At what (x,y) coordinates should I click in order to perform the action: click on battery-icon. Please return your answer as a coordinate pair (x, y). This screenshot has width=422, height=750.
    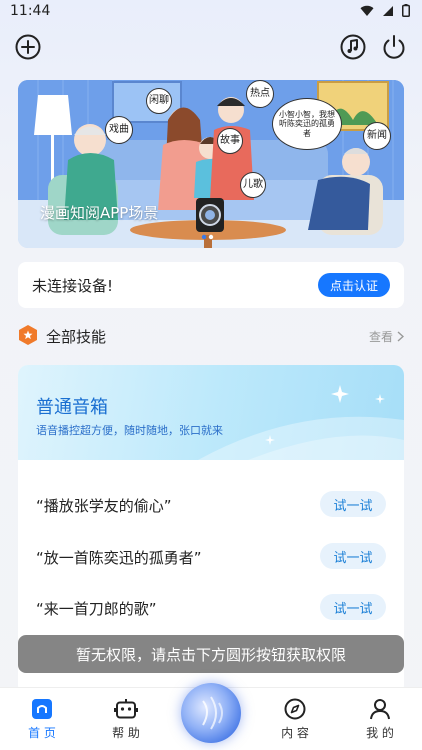
    Looking at the image, I should click on (406, 10).